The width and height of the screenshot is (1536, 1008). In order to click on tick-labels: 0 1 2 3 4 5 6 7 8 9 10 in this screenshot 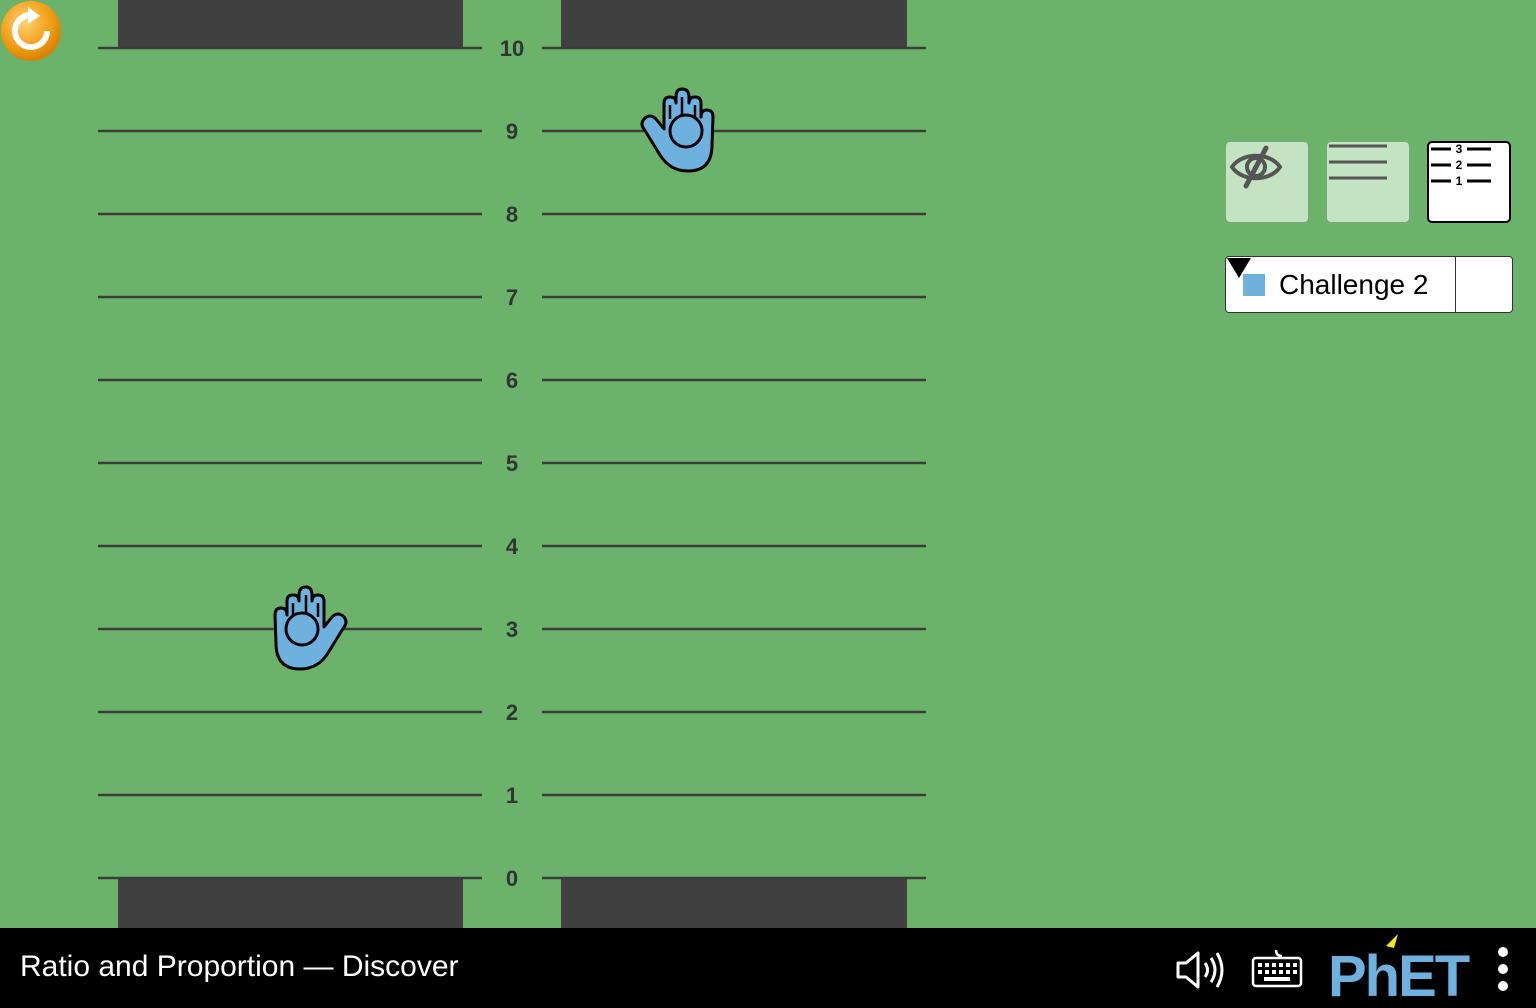, I will do `click(512, 463)`.